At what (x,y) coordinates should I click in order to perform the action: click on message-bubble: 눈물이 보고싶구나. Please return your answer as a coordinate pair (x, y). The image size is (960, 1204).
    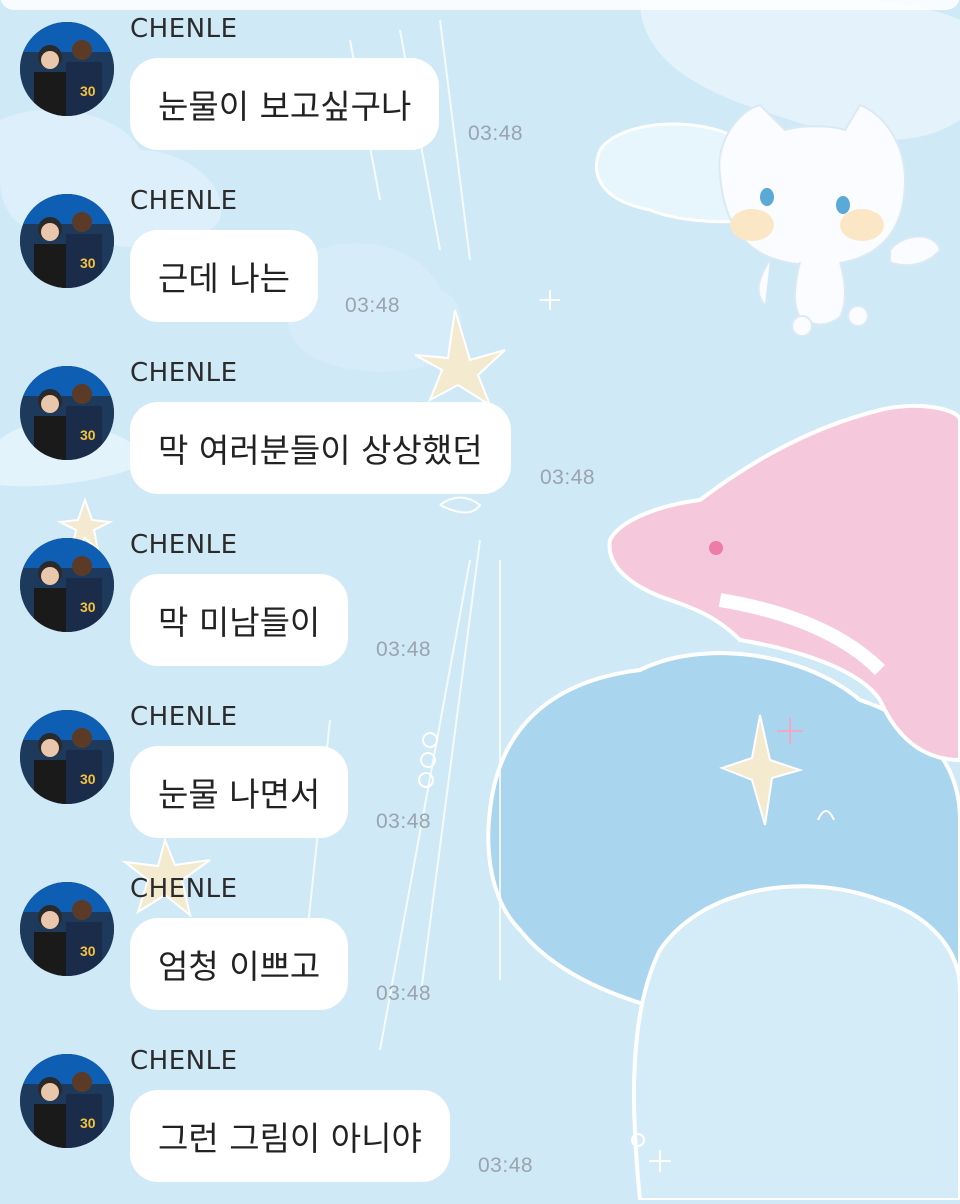
    Looking at the image, I should click on (285, 104).